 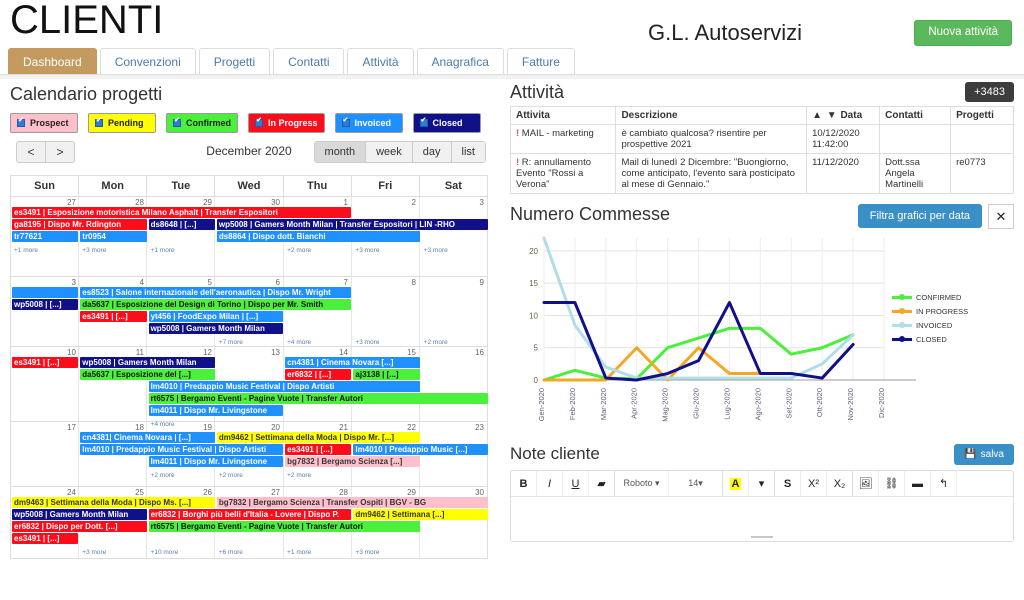 I want to click on calendar-event: lm4010 | Predappio Music [...], so click(x=420, y=449).